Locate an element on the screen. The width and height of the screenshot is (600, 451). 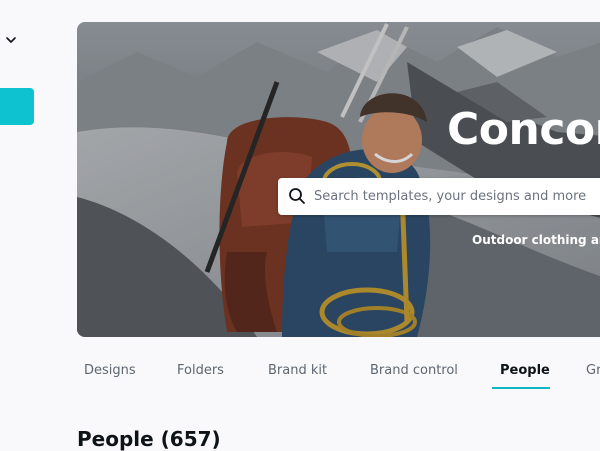
tab-brand-kit: Brand kit is located at coordinates (297, 370).